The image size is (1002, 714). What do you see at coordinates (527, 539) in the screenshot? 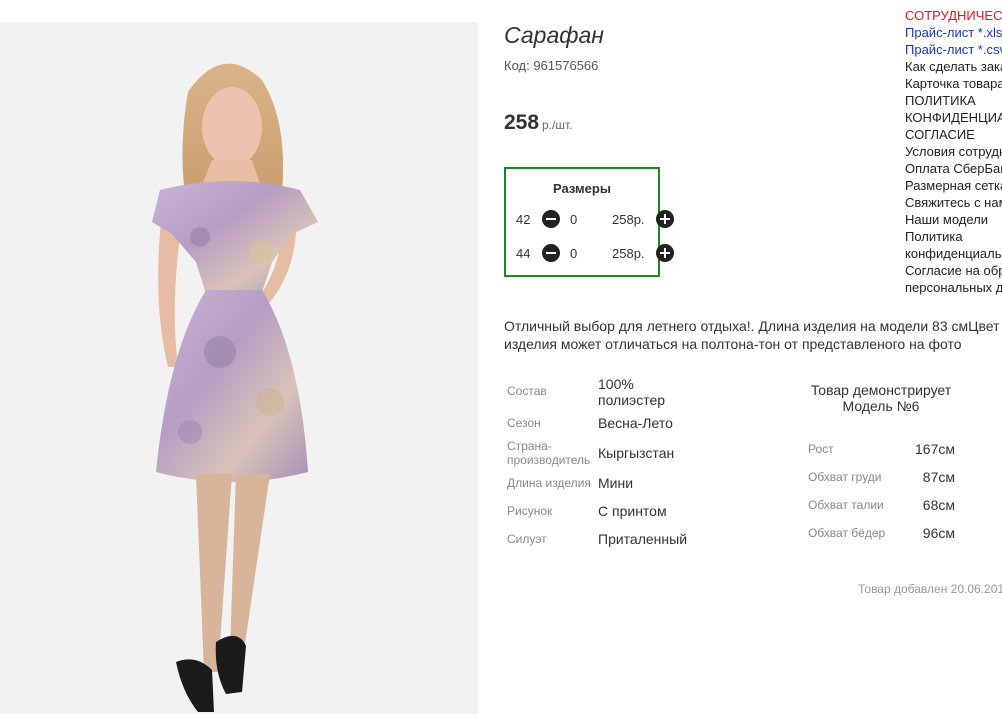
I see `attr-label-silhouette: Силуэт` at bounding box center [527, 539].